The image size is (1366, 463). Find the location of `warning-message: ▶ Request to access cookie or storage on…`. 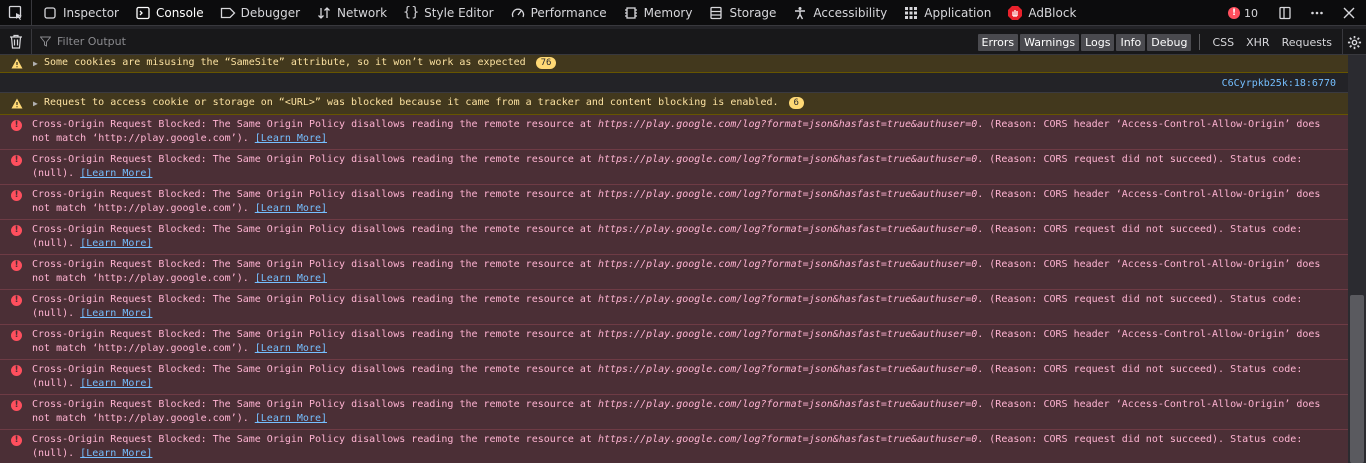

warning-message: ▶ Request to access cookie or storage on… is located at coordinates (674, 104).